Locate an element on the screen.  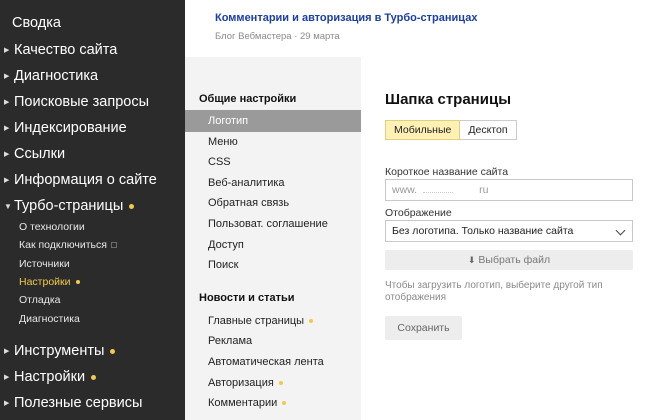
sidebar-item-label: Инструменты is located at coordinates (59, 351).